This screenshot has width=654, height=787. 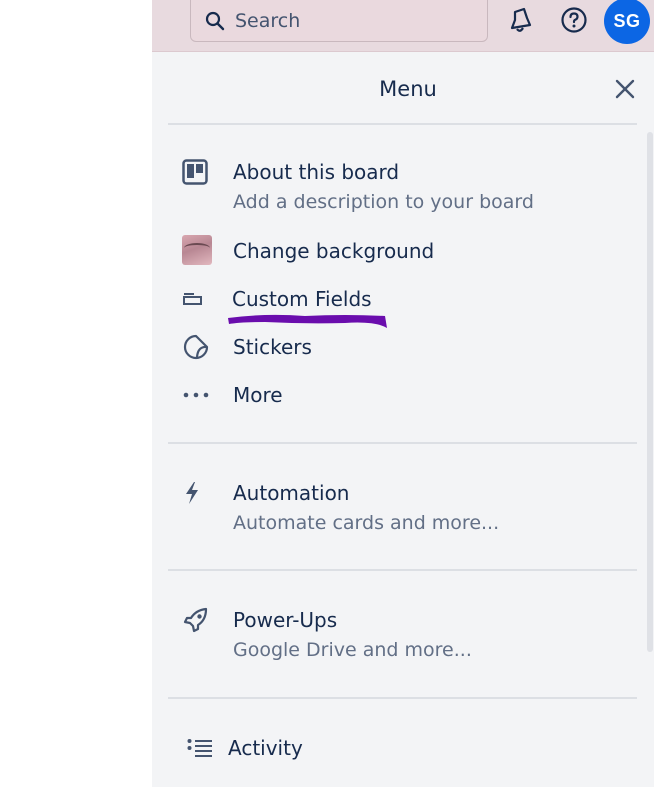 I want to click on sticker-icon, so click(x=196, y=347).